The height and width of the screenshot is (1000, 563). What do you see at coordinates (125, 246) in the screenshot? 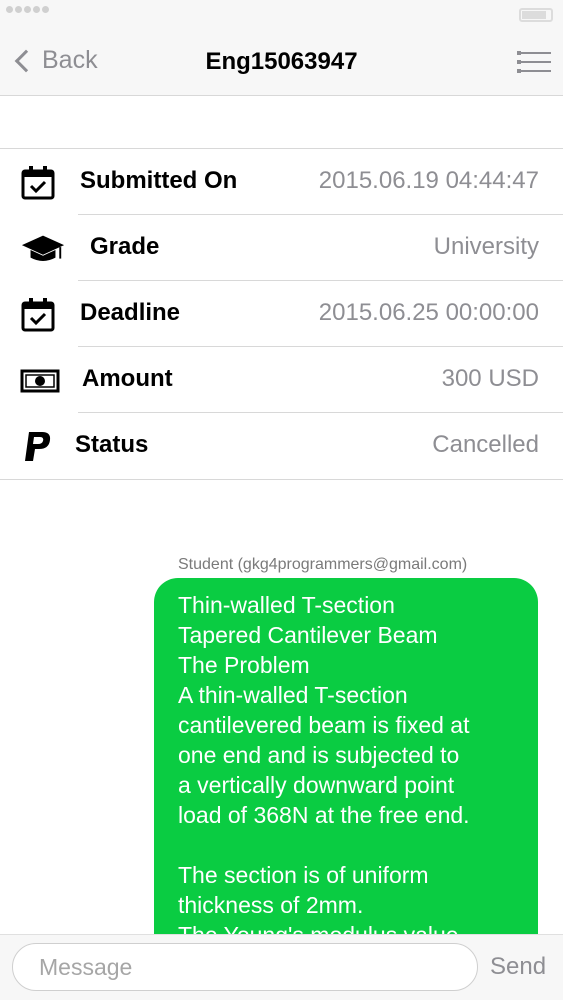
I see `detail-label: Grade` at bounding box center [125, 246].